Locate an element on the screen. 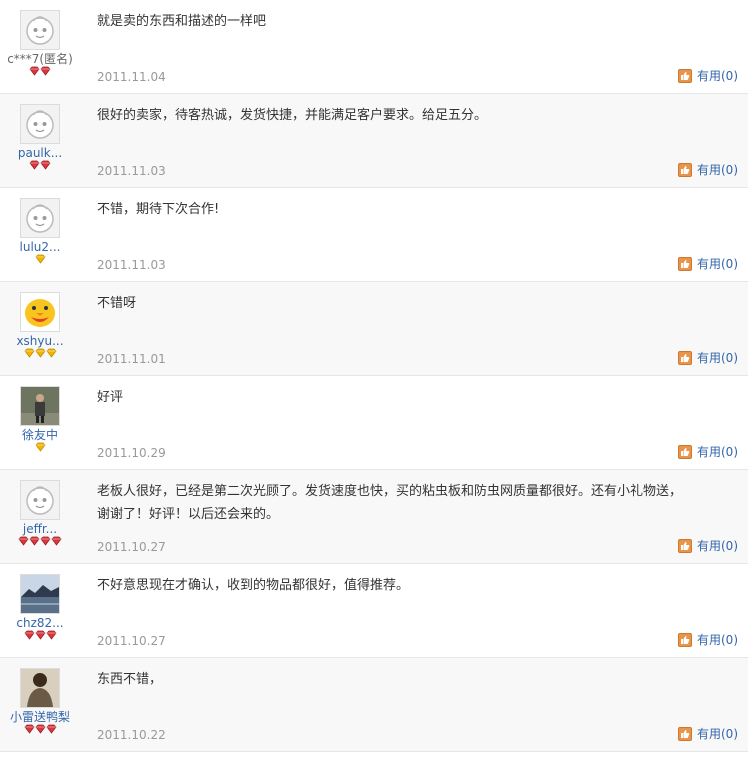 Image resolution: width=748 pixels, height=764 pixels. review-text: 好评 is located at coordinates (110, 397).